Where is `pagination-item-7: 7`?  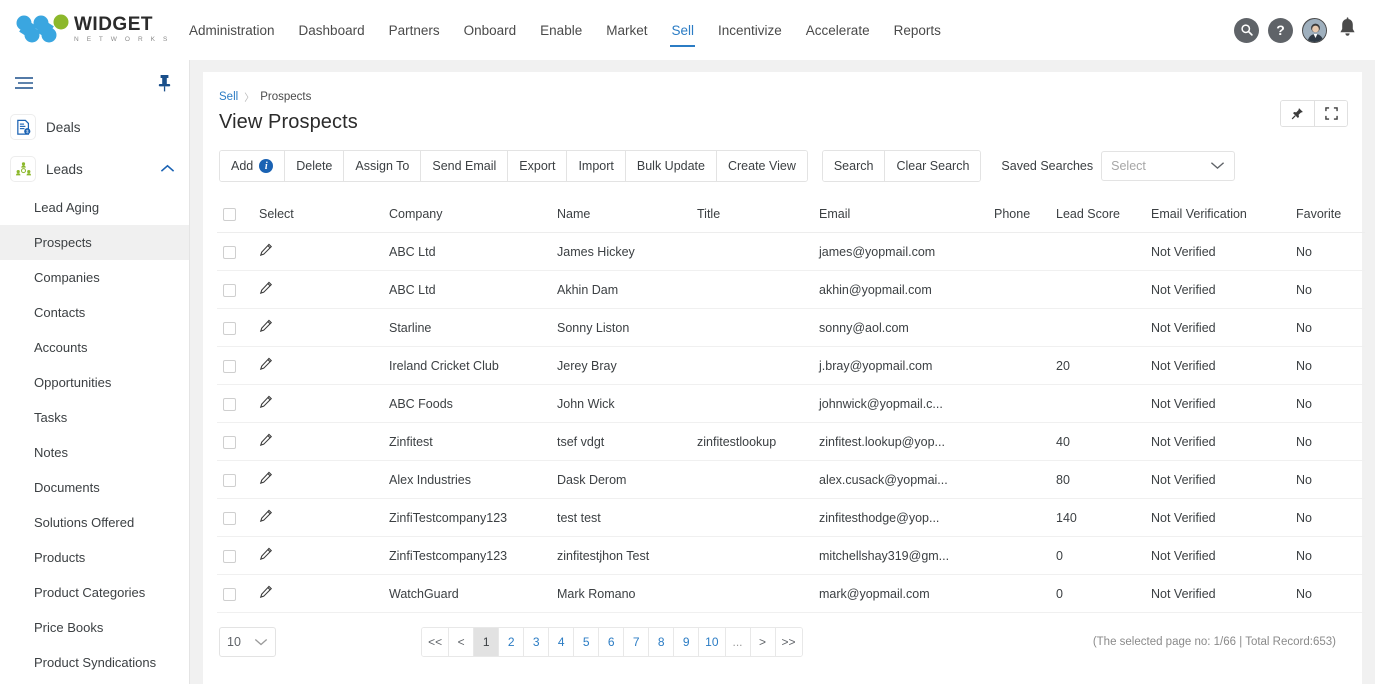
pagination-item-7: 7 is located at coordinates (636, 642).